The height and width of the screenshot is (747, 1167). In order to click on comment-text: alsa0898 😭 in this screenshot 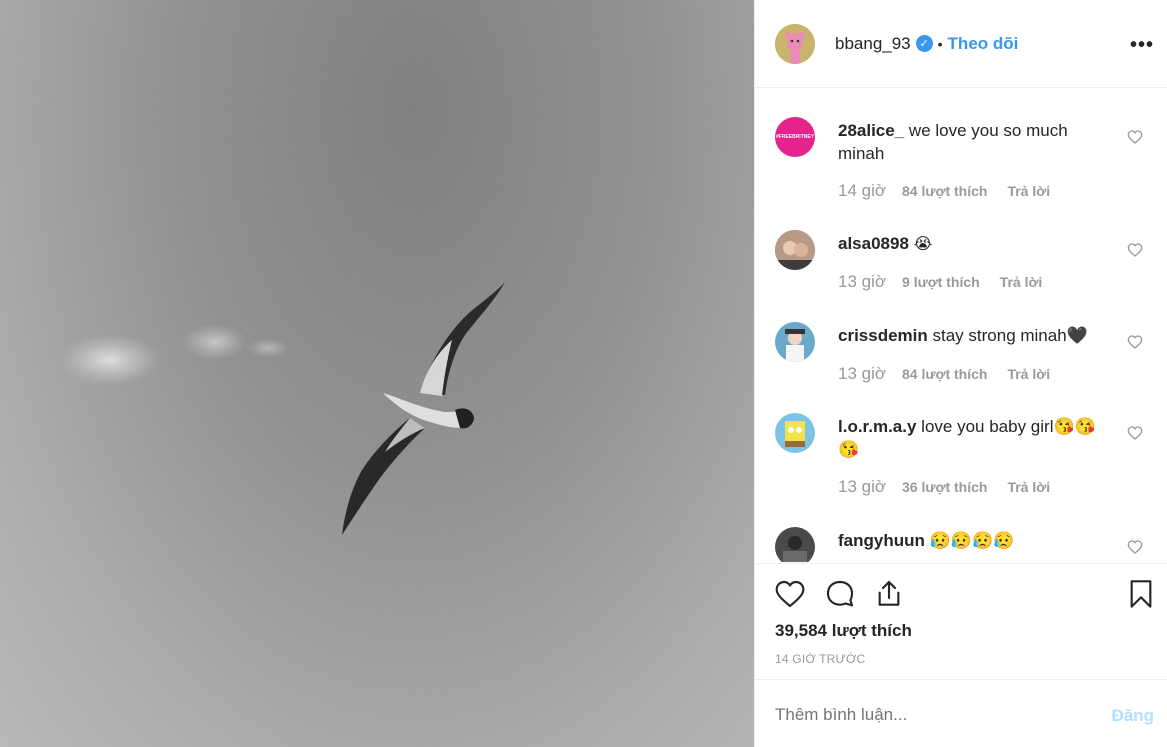, I will do `click(970, 243)`.